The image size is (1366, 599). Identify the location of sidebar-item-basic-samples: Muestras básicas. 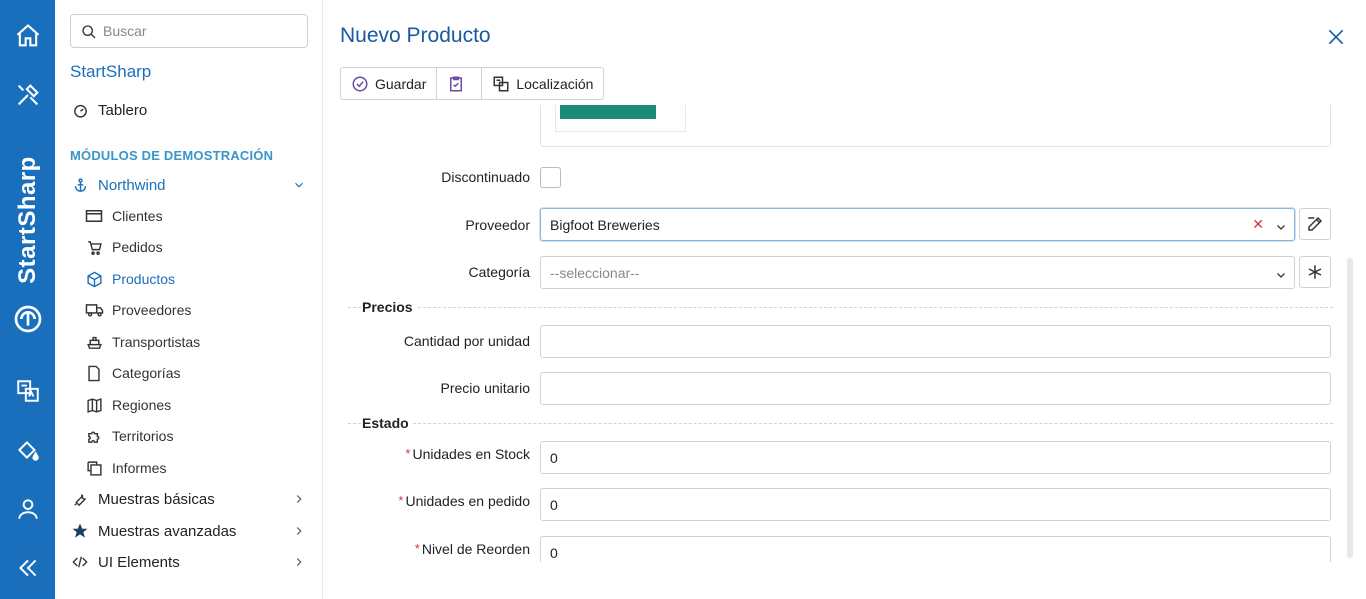
(190, 499).